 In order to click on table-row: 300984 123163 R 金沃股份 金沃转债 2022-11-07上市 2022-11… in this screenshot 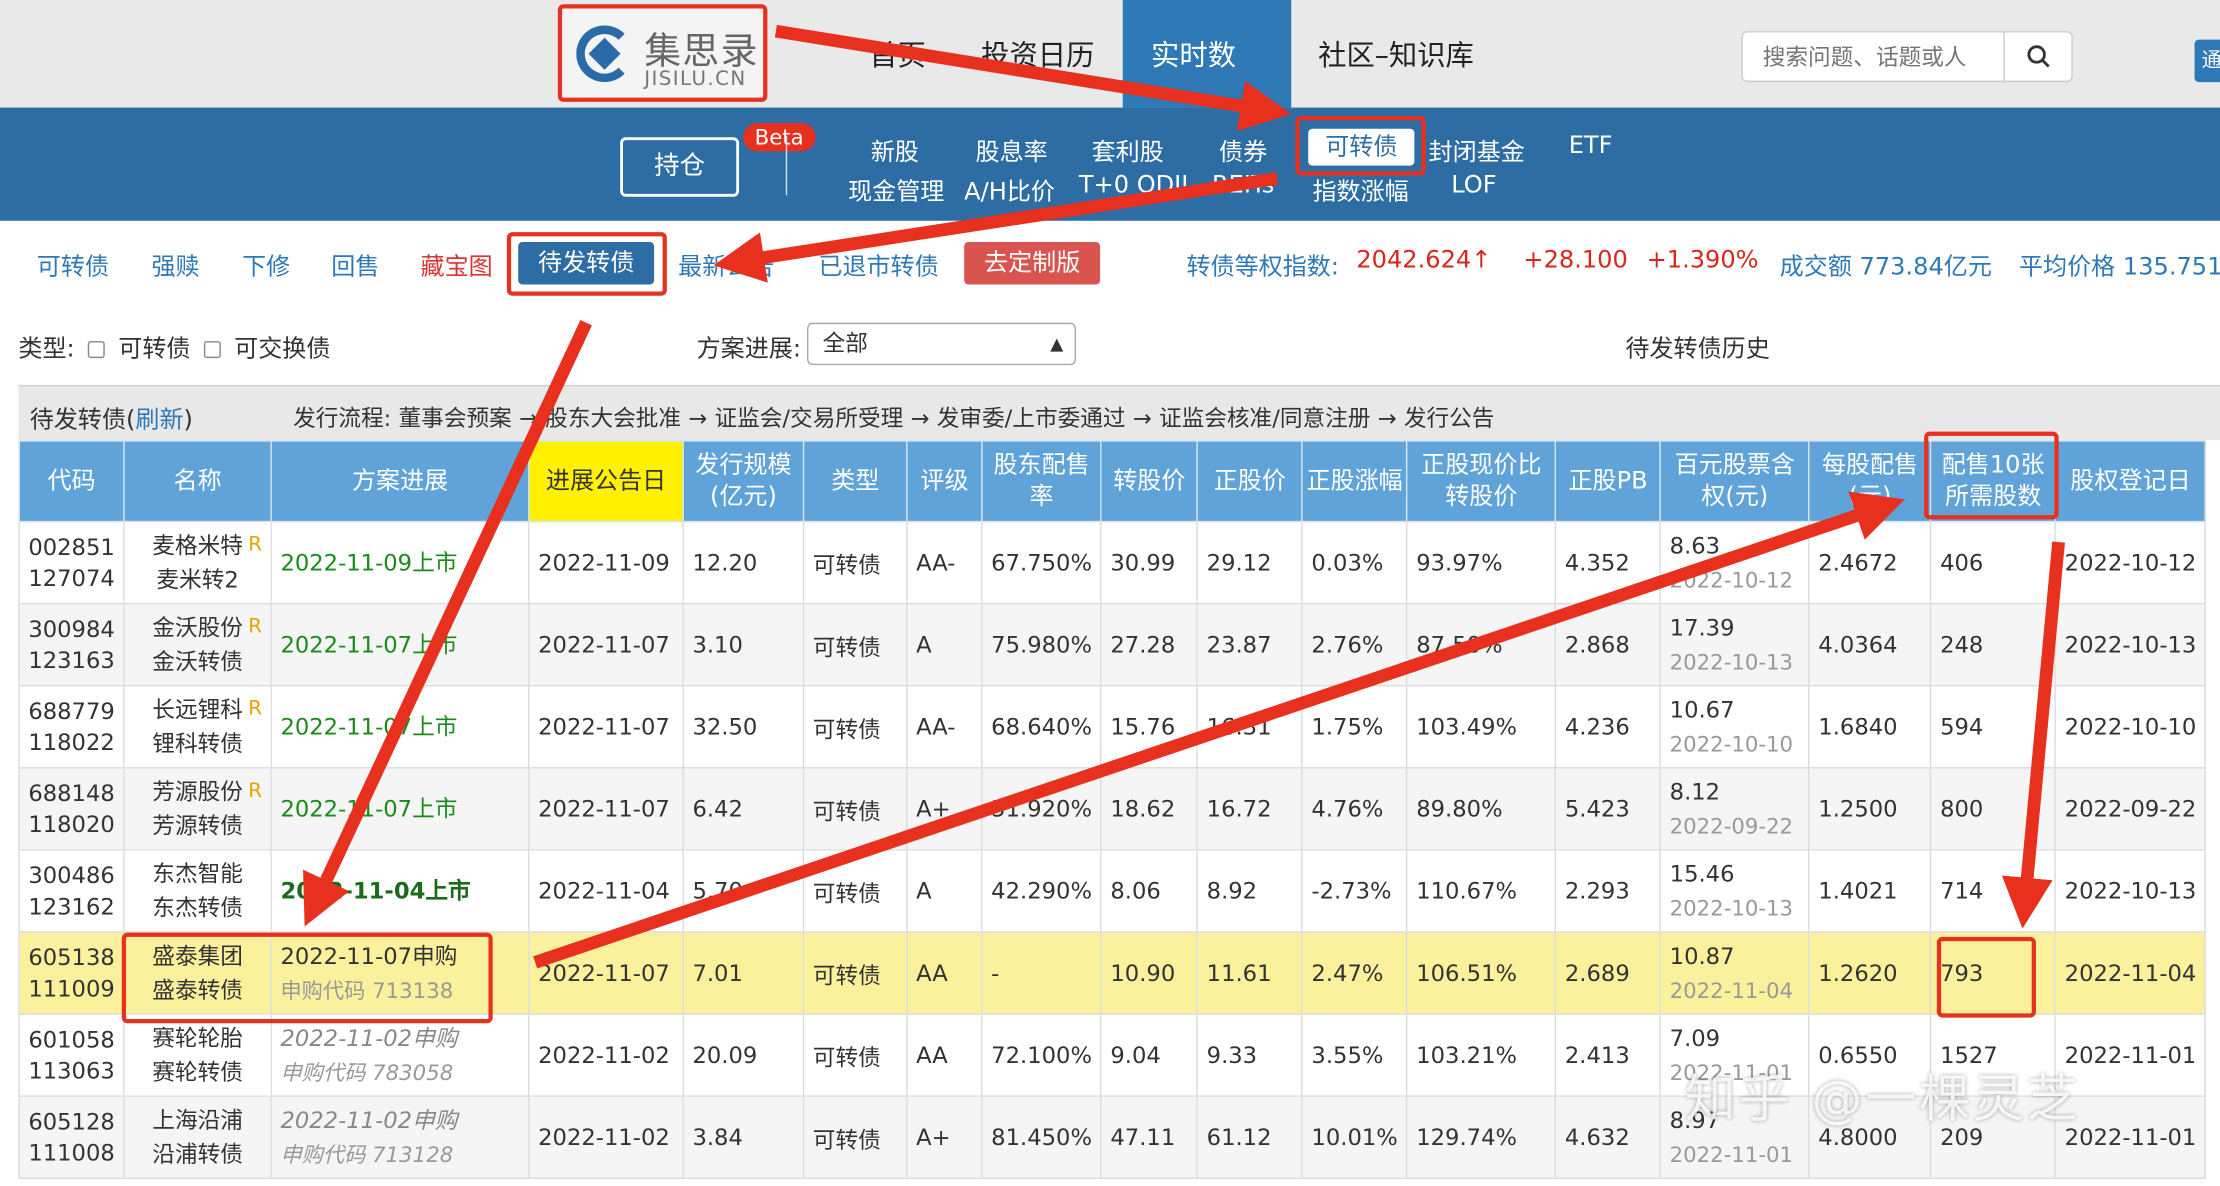, I will do `click(1112, 644)`.